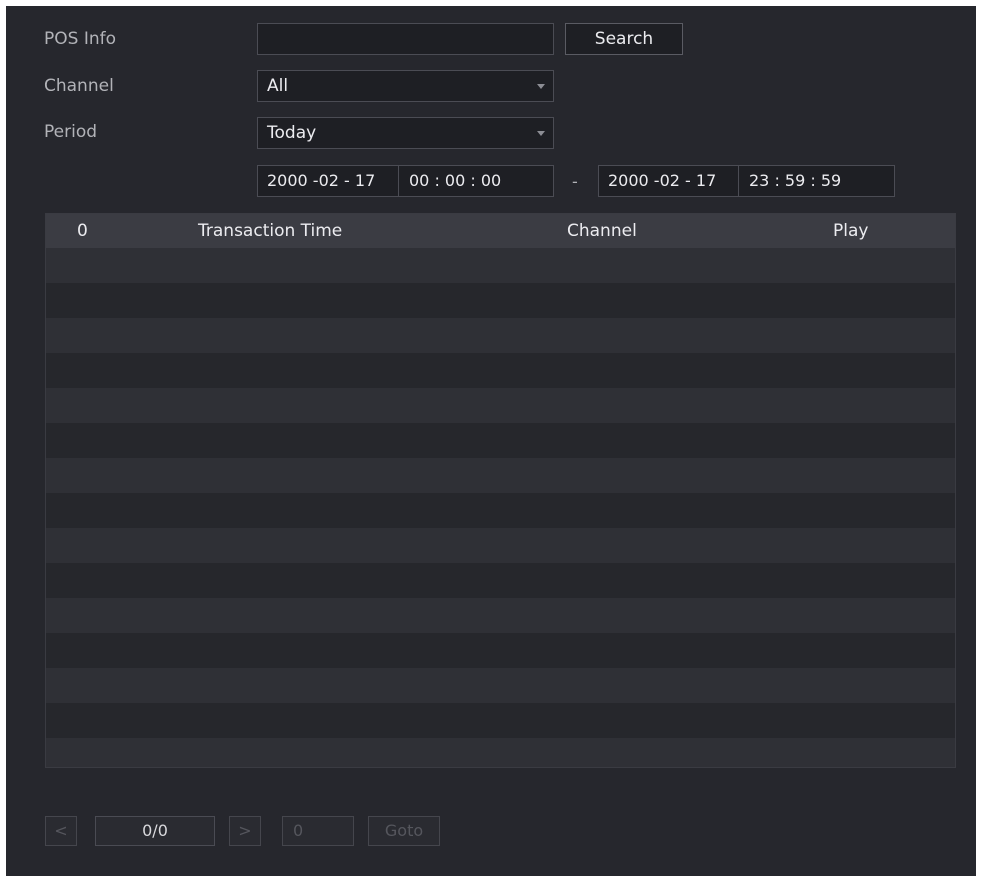 Image resolution: width=982 pixels, height=882 pixels. What do you see at coordinates (500, 231) in the screenshot?
I see `table-header: 0 Transaction Time Channel Play` at bounding box center [500, 231].